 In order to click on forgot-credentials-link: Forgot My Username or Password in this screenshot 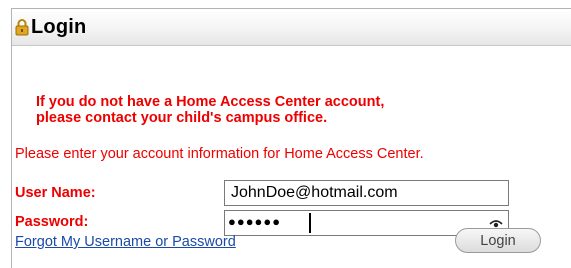, I will do `click(125, 242)`.